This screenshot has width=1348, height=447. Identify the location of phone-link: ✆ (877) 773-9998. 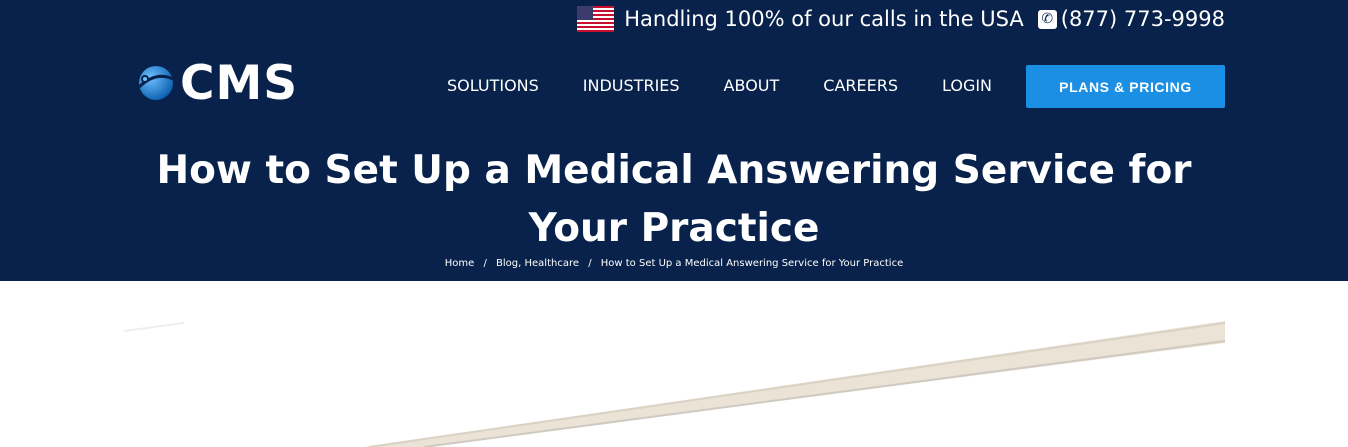
(1129, 19).